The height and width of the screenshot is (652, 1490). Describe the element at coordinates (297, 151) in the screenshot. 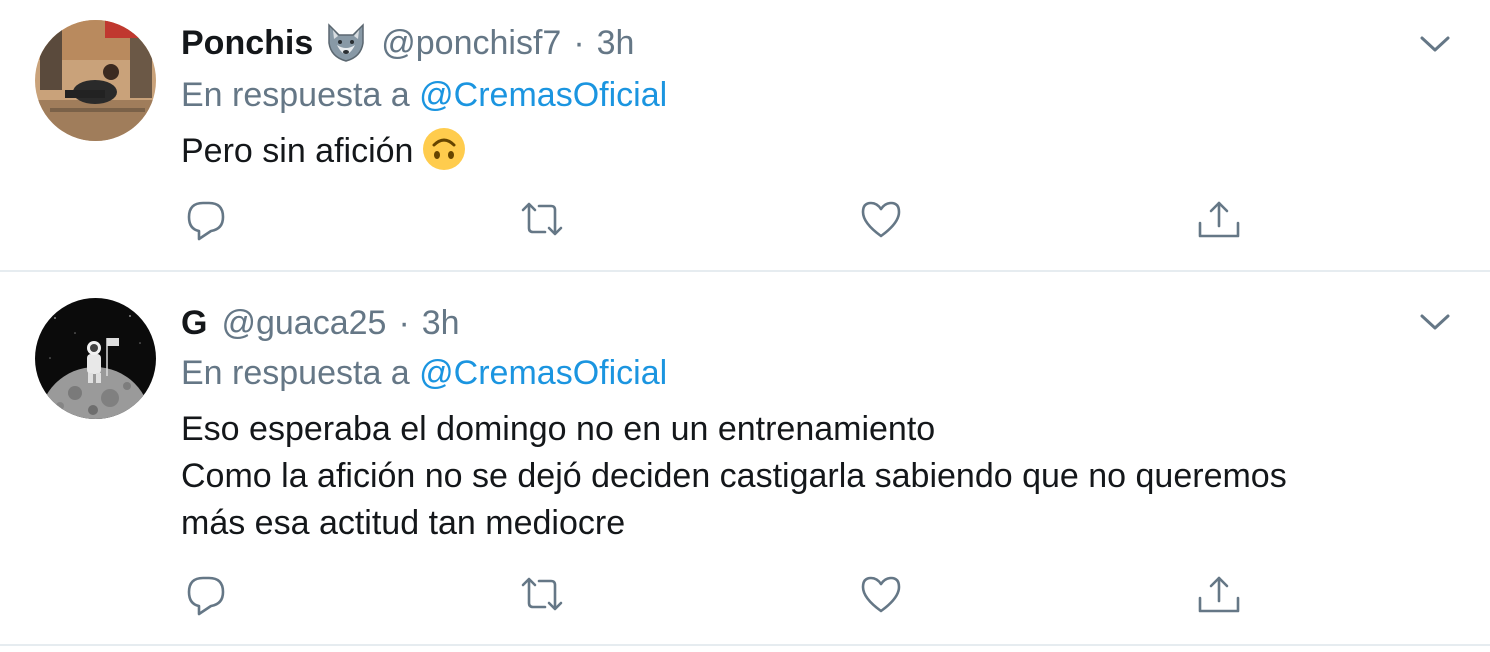

I see `tweet-text-content: Pero sin afición` at that location.